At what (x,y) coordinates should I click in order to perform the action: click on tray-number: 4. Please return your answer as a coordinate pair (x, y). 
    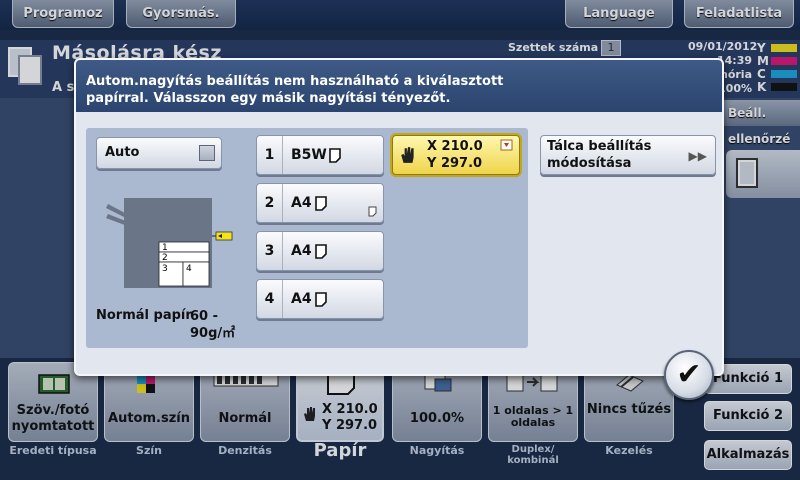
    Looking at the image, I should click on (270, 299).